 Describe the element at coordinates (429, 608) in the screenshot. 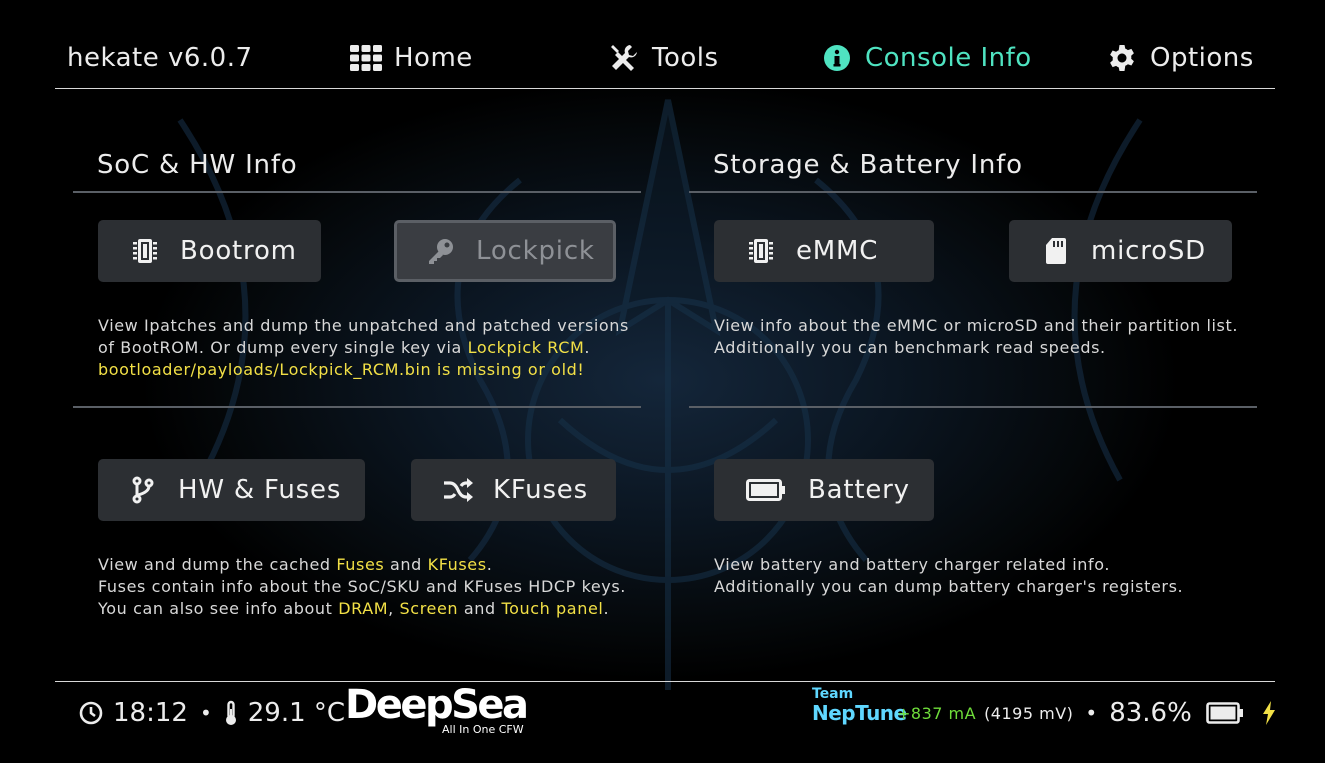

I see `screen-link: Screen` at that location.